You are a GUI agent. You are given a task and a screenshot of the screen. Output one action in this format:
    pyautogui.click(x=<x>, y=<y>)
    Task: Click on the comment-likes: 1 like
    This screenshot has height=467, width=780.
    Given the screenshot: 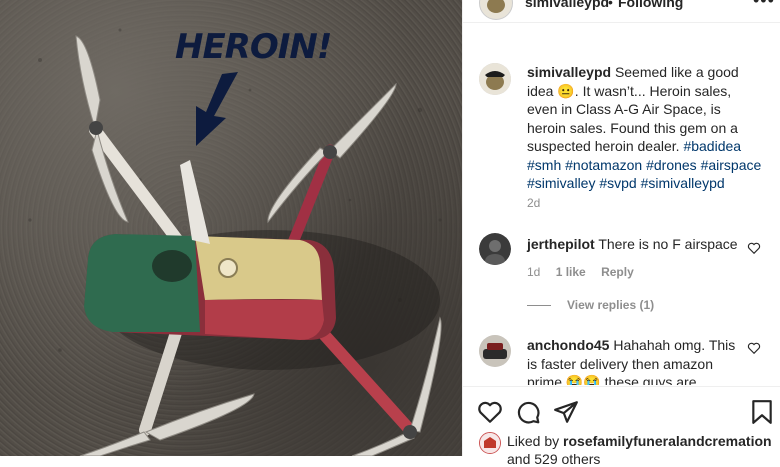 What is the action you would take?
    pyautogui.click(x=571, y=272)
    